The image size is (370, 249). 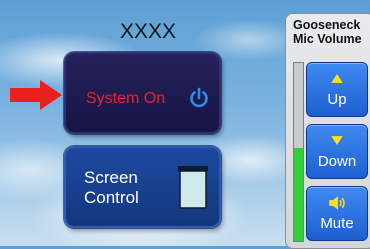 What do you see at coordinates (142, 187) in the screenshot?
I see `screen-control-button: Screen Control` at bounding box center [142, 187].